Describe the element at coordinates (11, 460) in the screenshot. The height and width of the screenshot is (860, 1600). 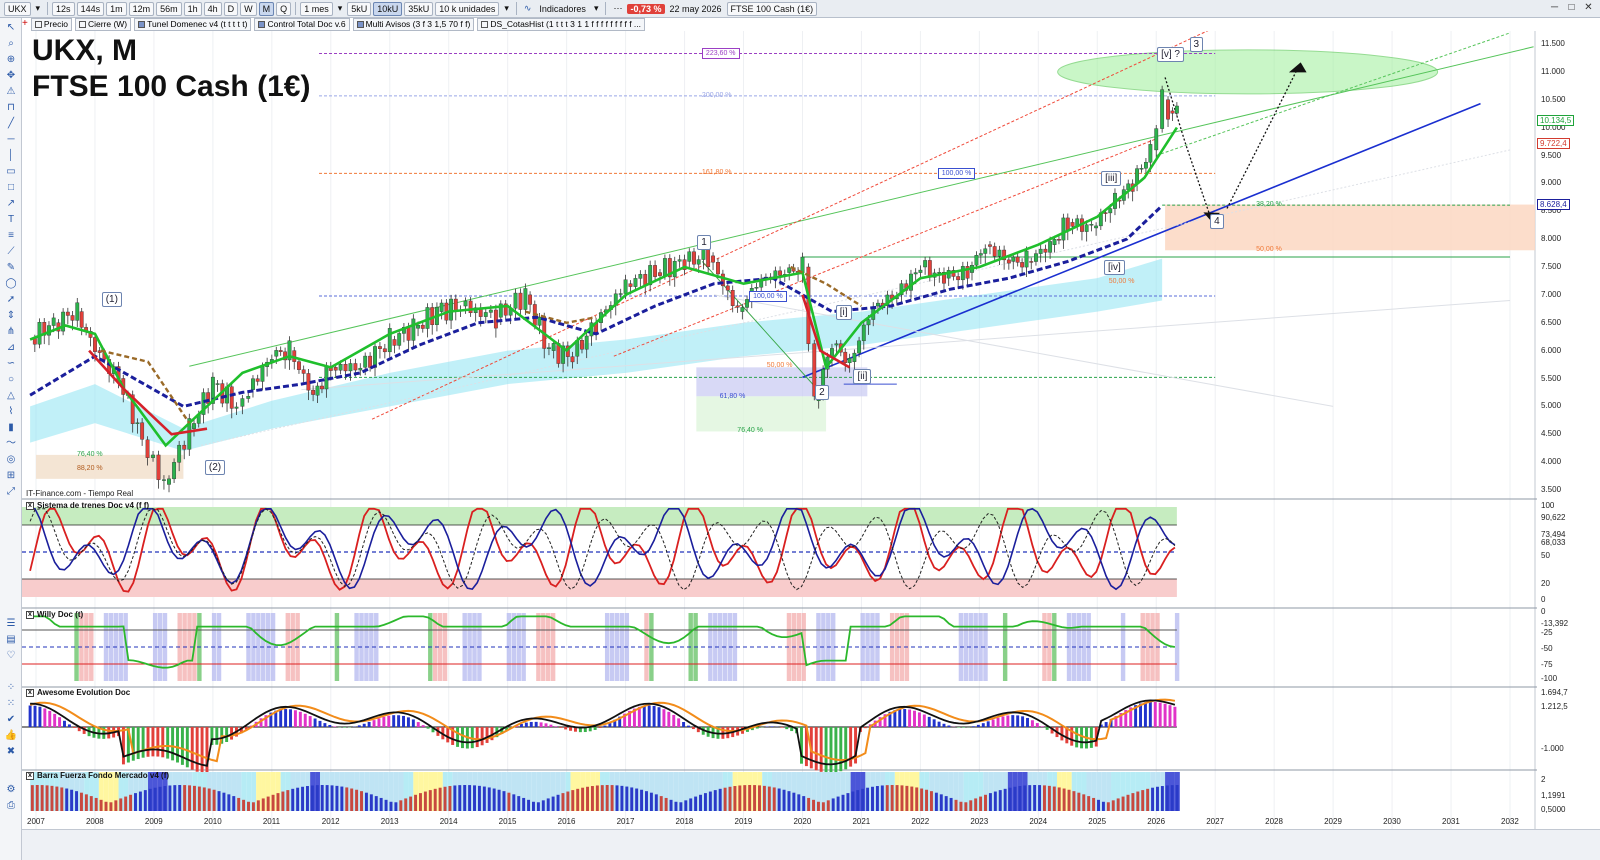
I see `cycle-icon: ◎` at that location.